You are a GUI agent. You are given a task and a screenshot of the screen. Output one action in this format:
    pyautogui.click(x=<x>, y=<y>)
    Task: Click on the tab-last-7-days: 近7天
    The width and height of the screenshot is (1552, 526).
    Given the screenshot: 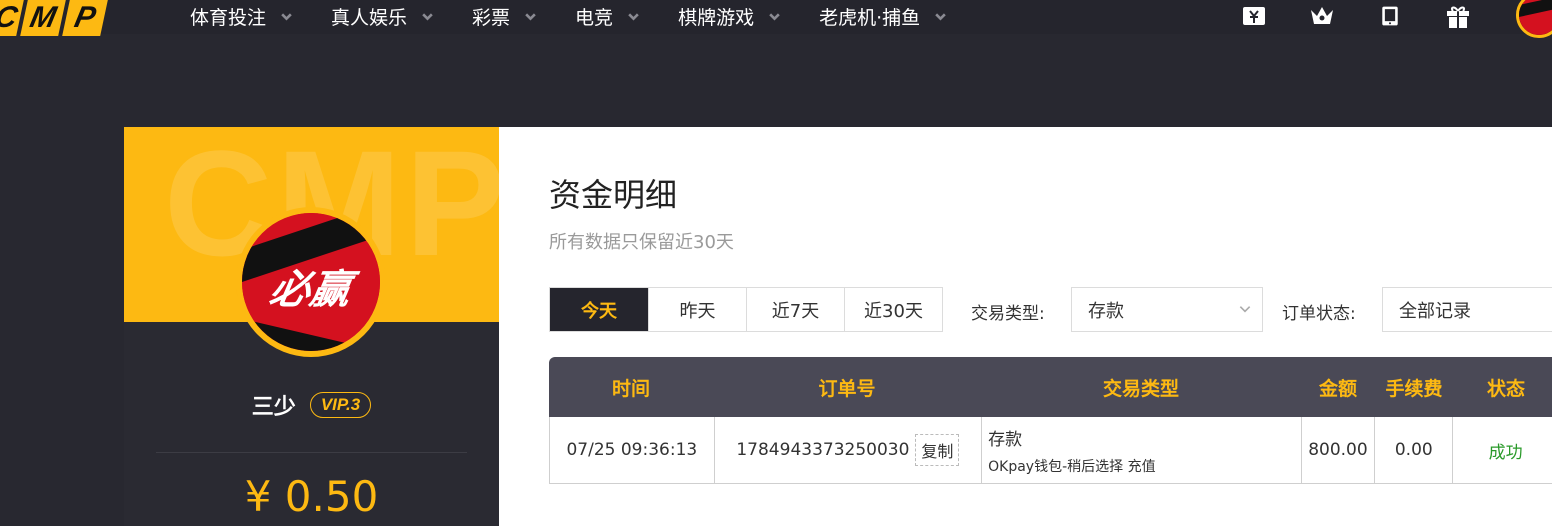 What is the action you would take?
    pyautogui.click(x=795, y=309)
    